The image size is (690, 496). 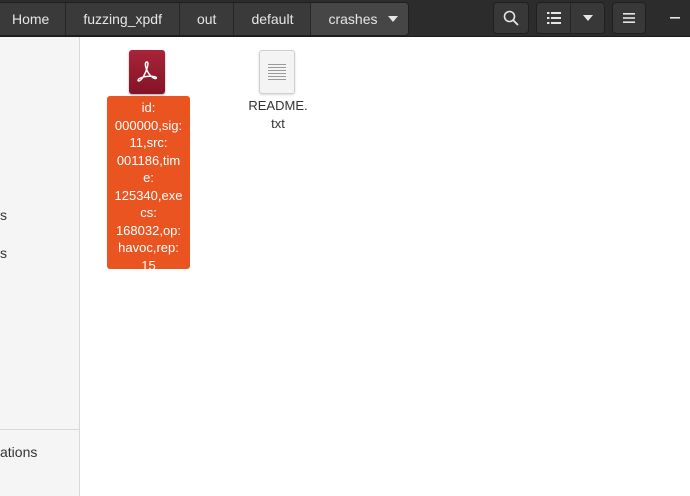 What do you see at coordinates (18, 452) in the screenshot?
I see `sidebar-item-other-locations: ations` at bounding box center [18, 452].